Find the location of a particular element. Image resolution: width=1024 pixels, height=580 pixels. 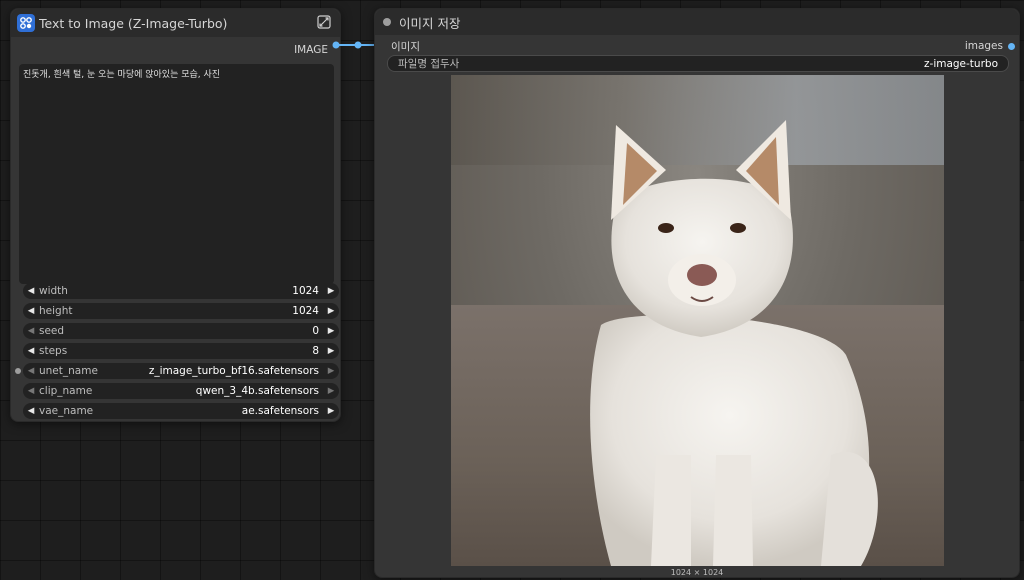

image-input-label: 이미지 is located at coordinates (405, 47).